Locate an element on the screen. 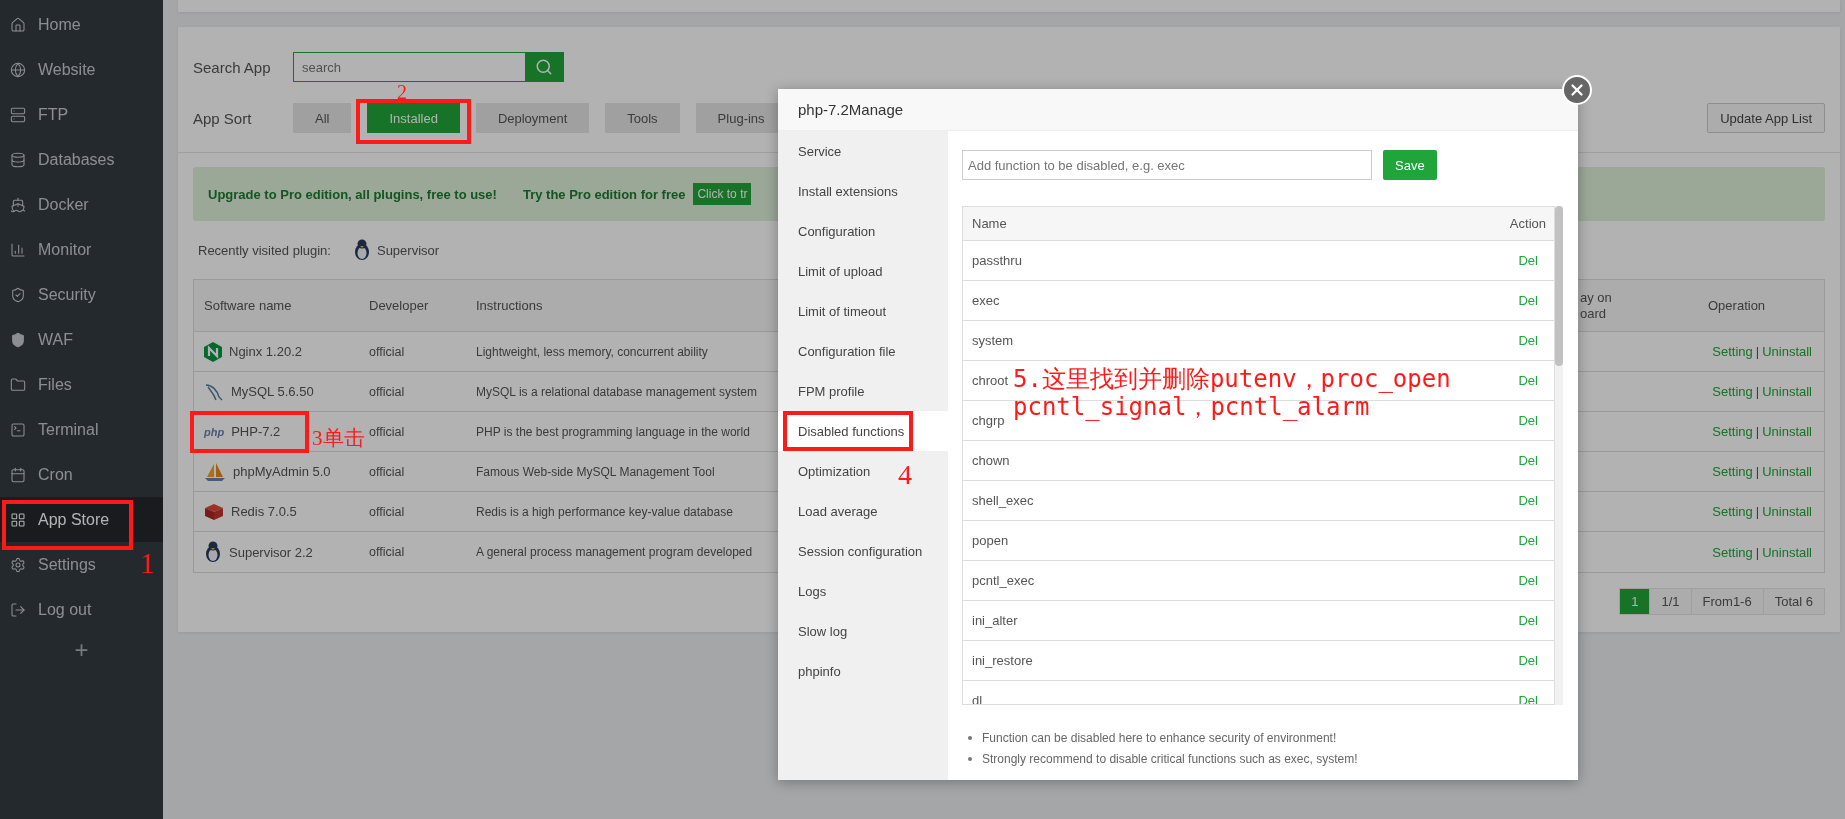  nav-item: Session configuration is located at coordinates (855, 551).